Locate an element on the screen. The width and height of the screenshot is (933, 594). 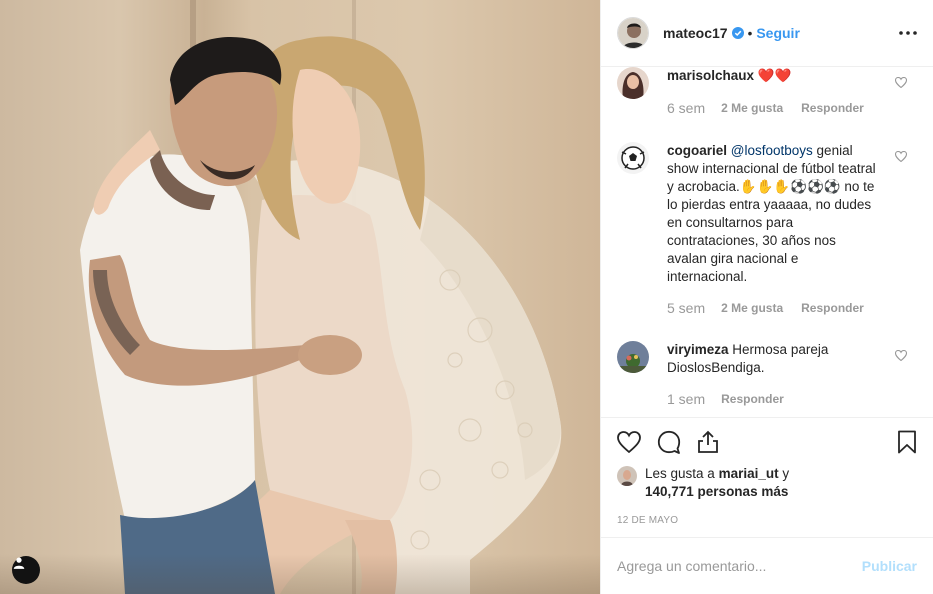
comment-username: marisolchaux is located at coordinates (710, 75).